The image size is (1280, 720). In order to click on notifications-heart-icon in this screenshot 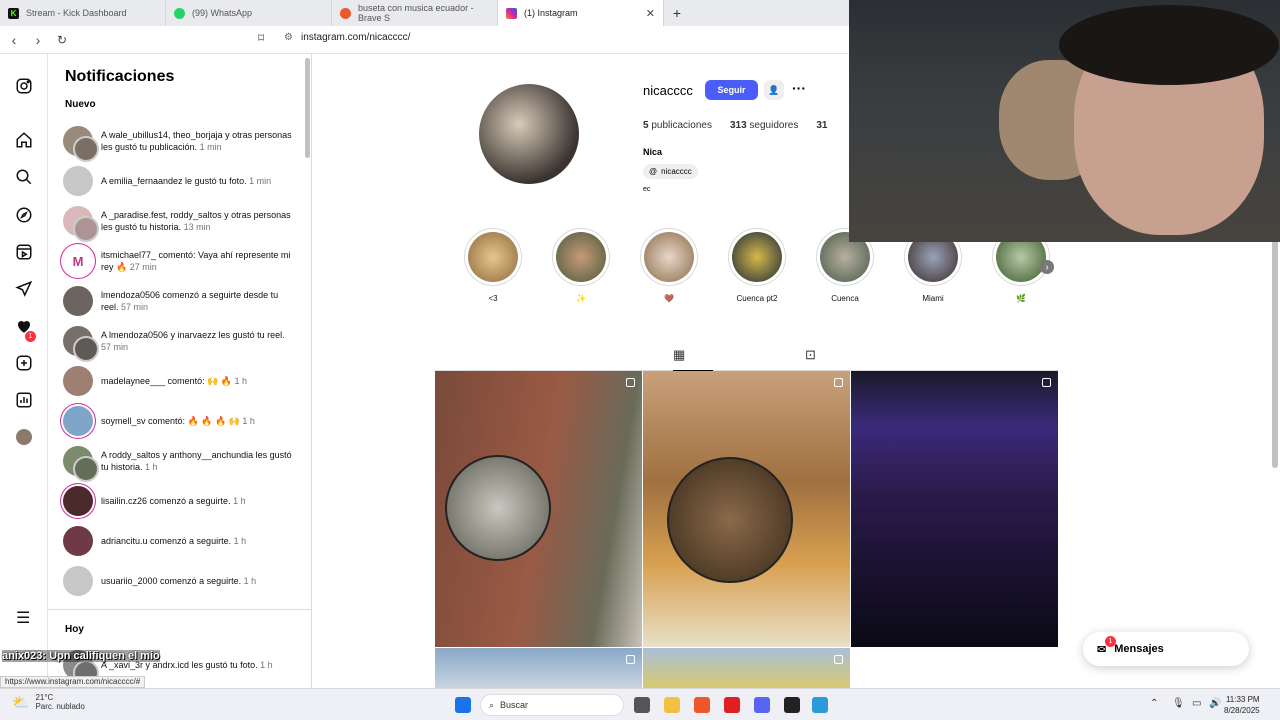, I will do `click(24, 326)`.